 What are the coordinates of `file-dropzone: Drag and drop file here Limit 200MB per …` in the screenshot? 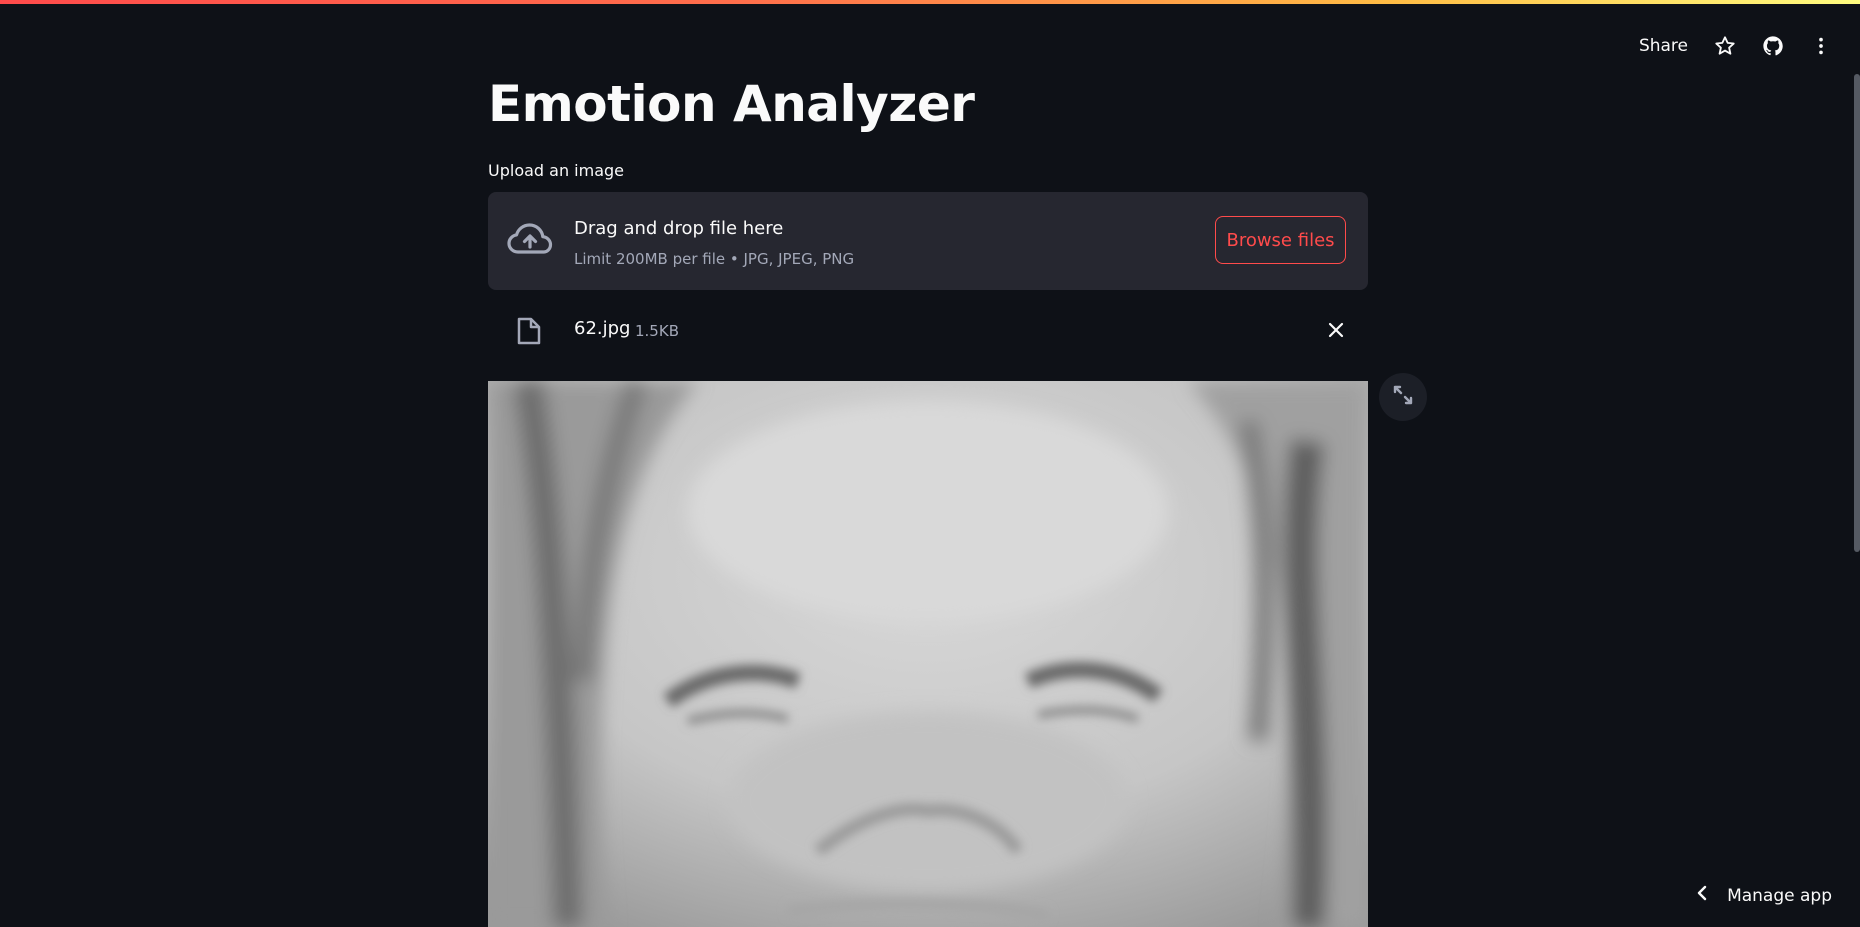 It's located at (928, 241).